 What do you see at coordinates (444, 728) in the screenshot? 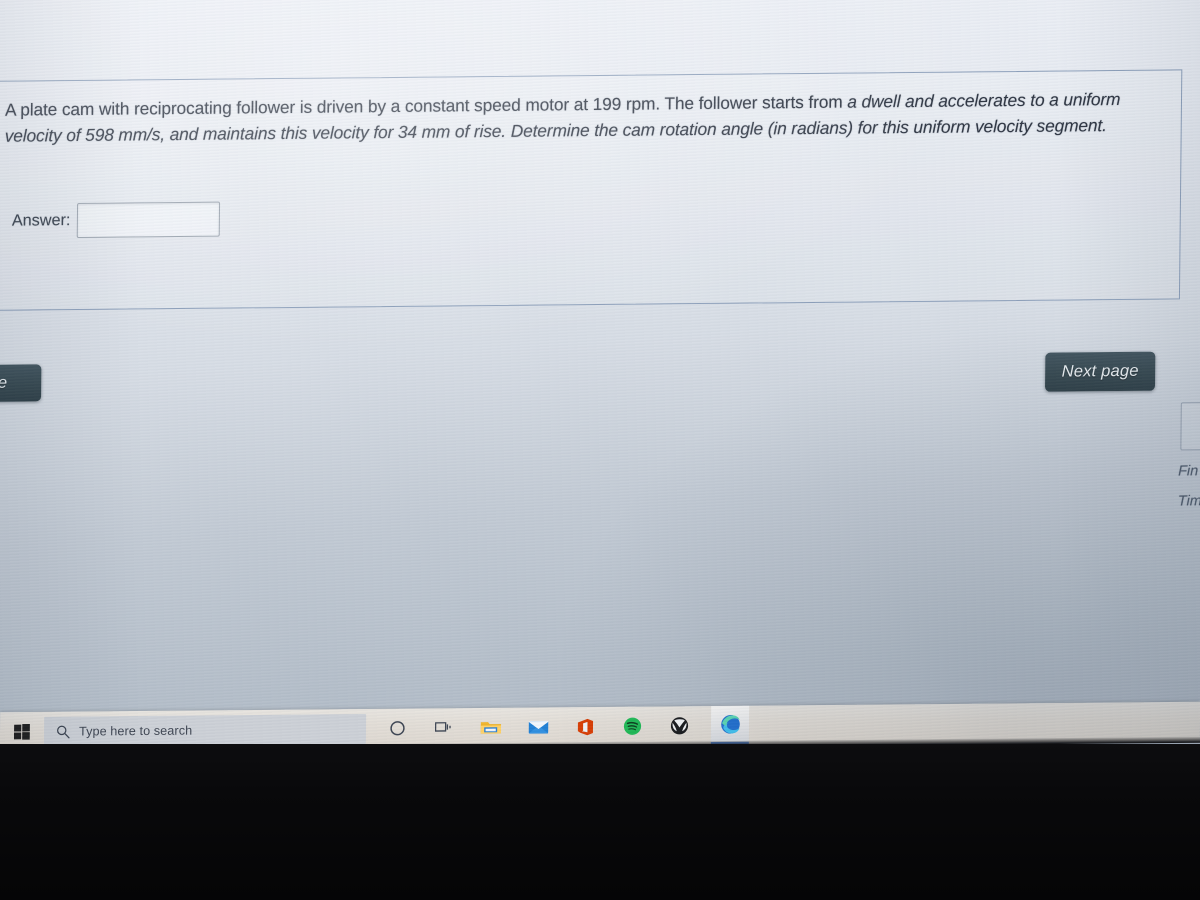
I see `task-view-icon` at bounding box center [444, 728].